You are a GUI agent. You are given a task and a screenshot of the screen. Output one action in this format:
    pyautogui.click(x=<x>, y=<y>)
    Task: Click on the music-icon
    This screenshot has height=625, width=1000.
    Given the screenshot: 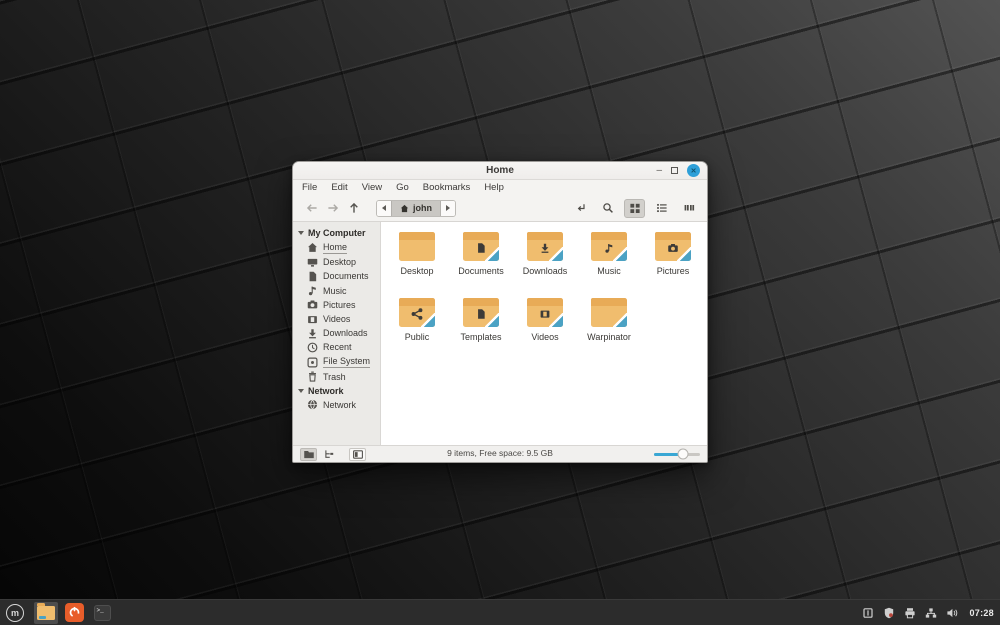 What is the action you would take?
    pyautogui.click(x=312, y=290)
    